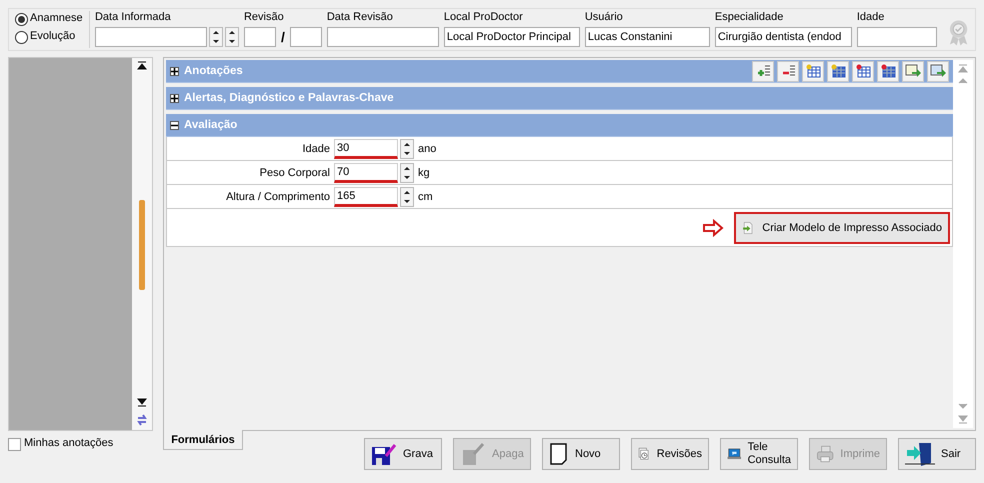 Image resolution: width=984 pixels, height=483 pixels. What do you see at coordinates (749, 18) in the screenshot?
I see `field-label: Especialidade` at bounding box center [749, 18].